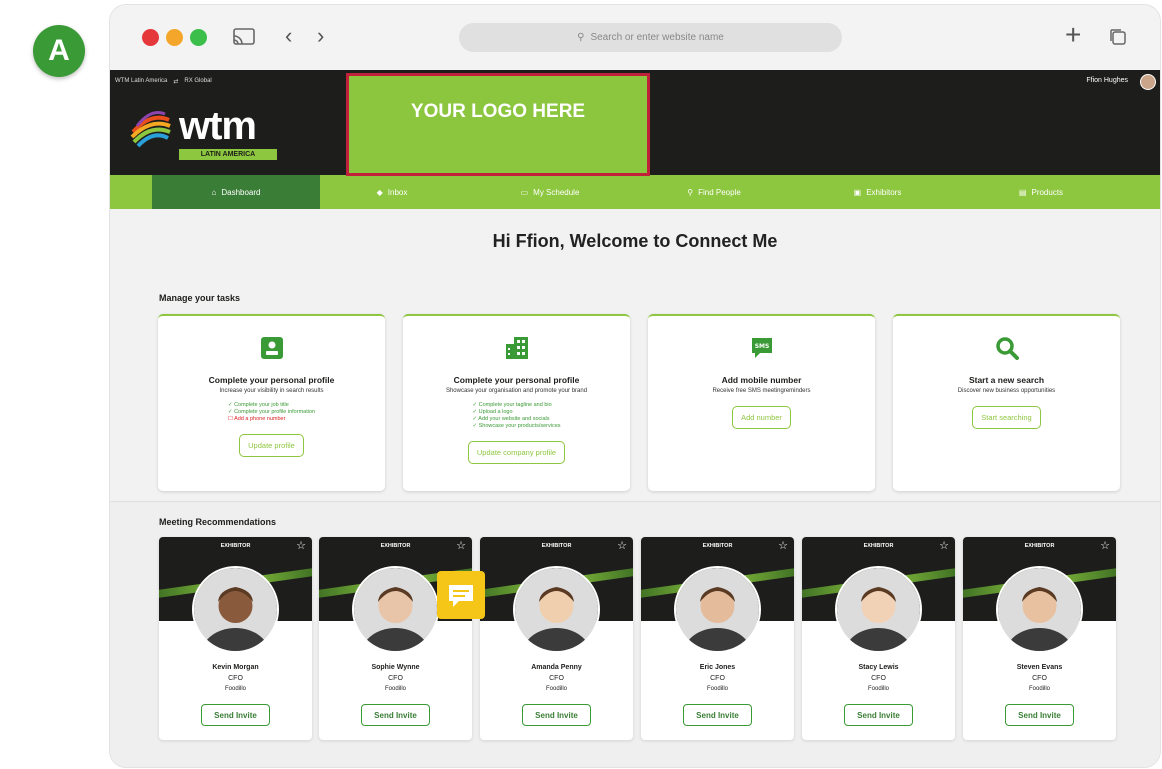  What do you see at coordinates (498, 124) in the screenshot?
I see `logo-placeholder: YOUR LOGO HERE` at bounding box center [498, 124].